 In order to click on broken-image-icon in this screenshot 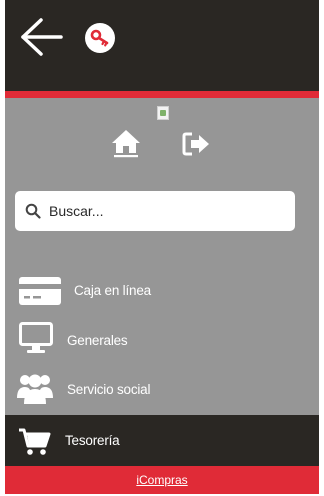, I will do `click(163, 113)`.